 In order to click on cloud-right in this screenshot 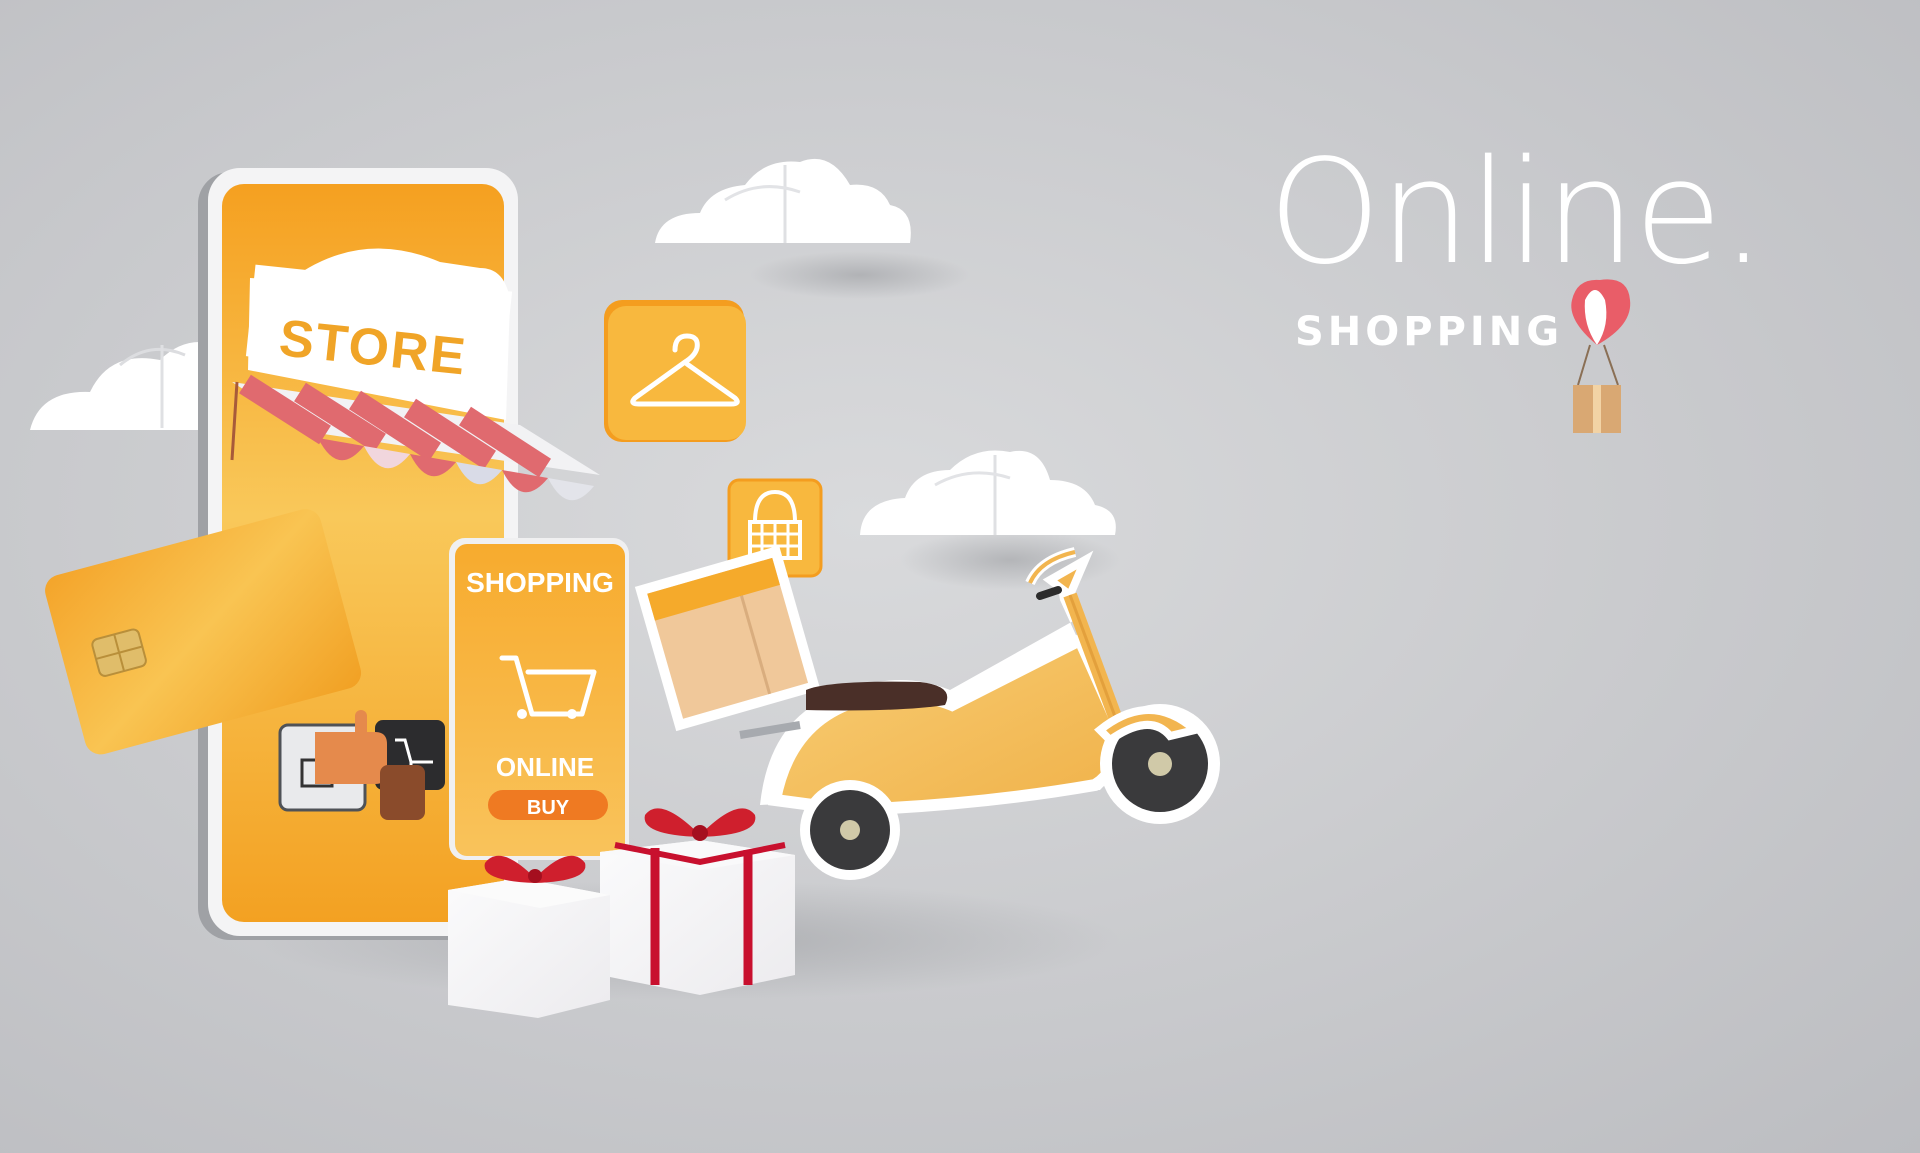, I will do `click(988, 492)`.